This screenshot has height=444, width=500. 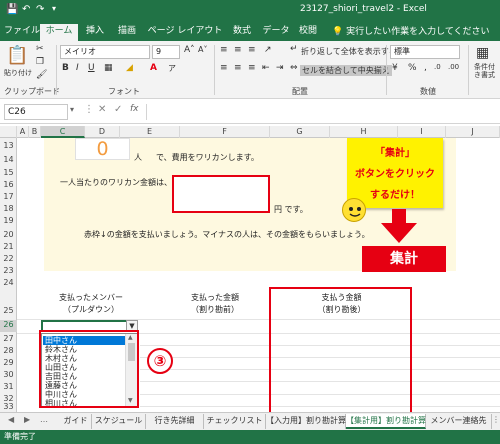 I want to click on tab-home: ホーム, so click(x=59, y=32).